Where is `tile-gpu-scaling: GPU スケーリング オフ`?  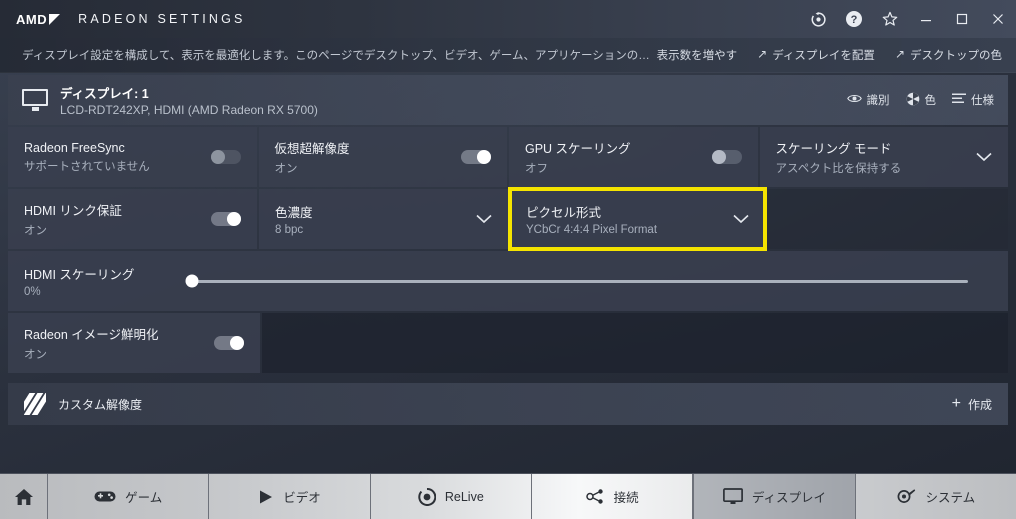 tile-gpu-scaling: GPU スケーリング オフ is located at coordinates (633, 157).